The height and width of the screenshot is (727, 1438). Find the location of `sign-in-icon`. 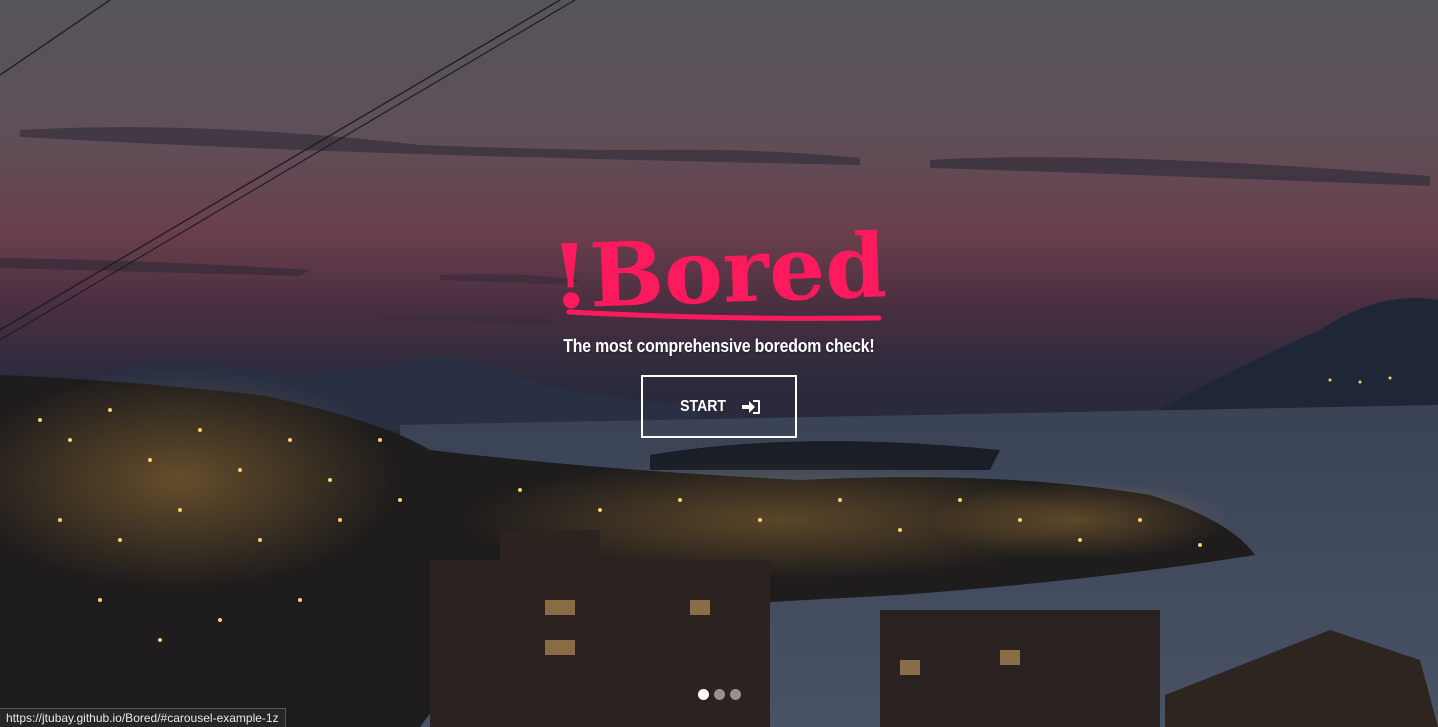

sign-in-icon is located at coordinates (751, 406).